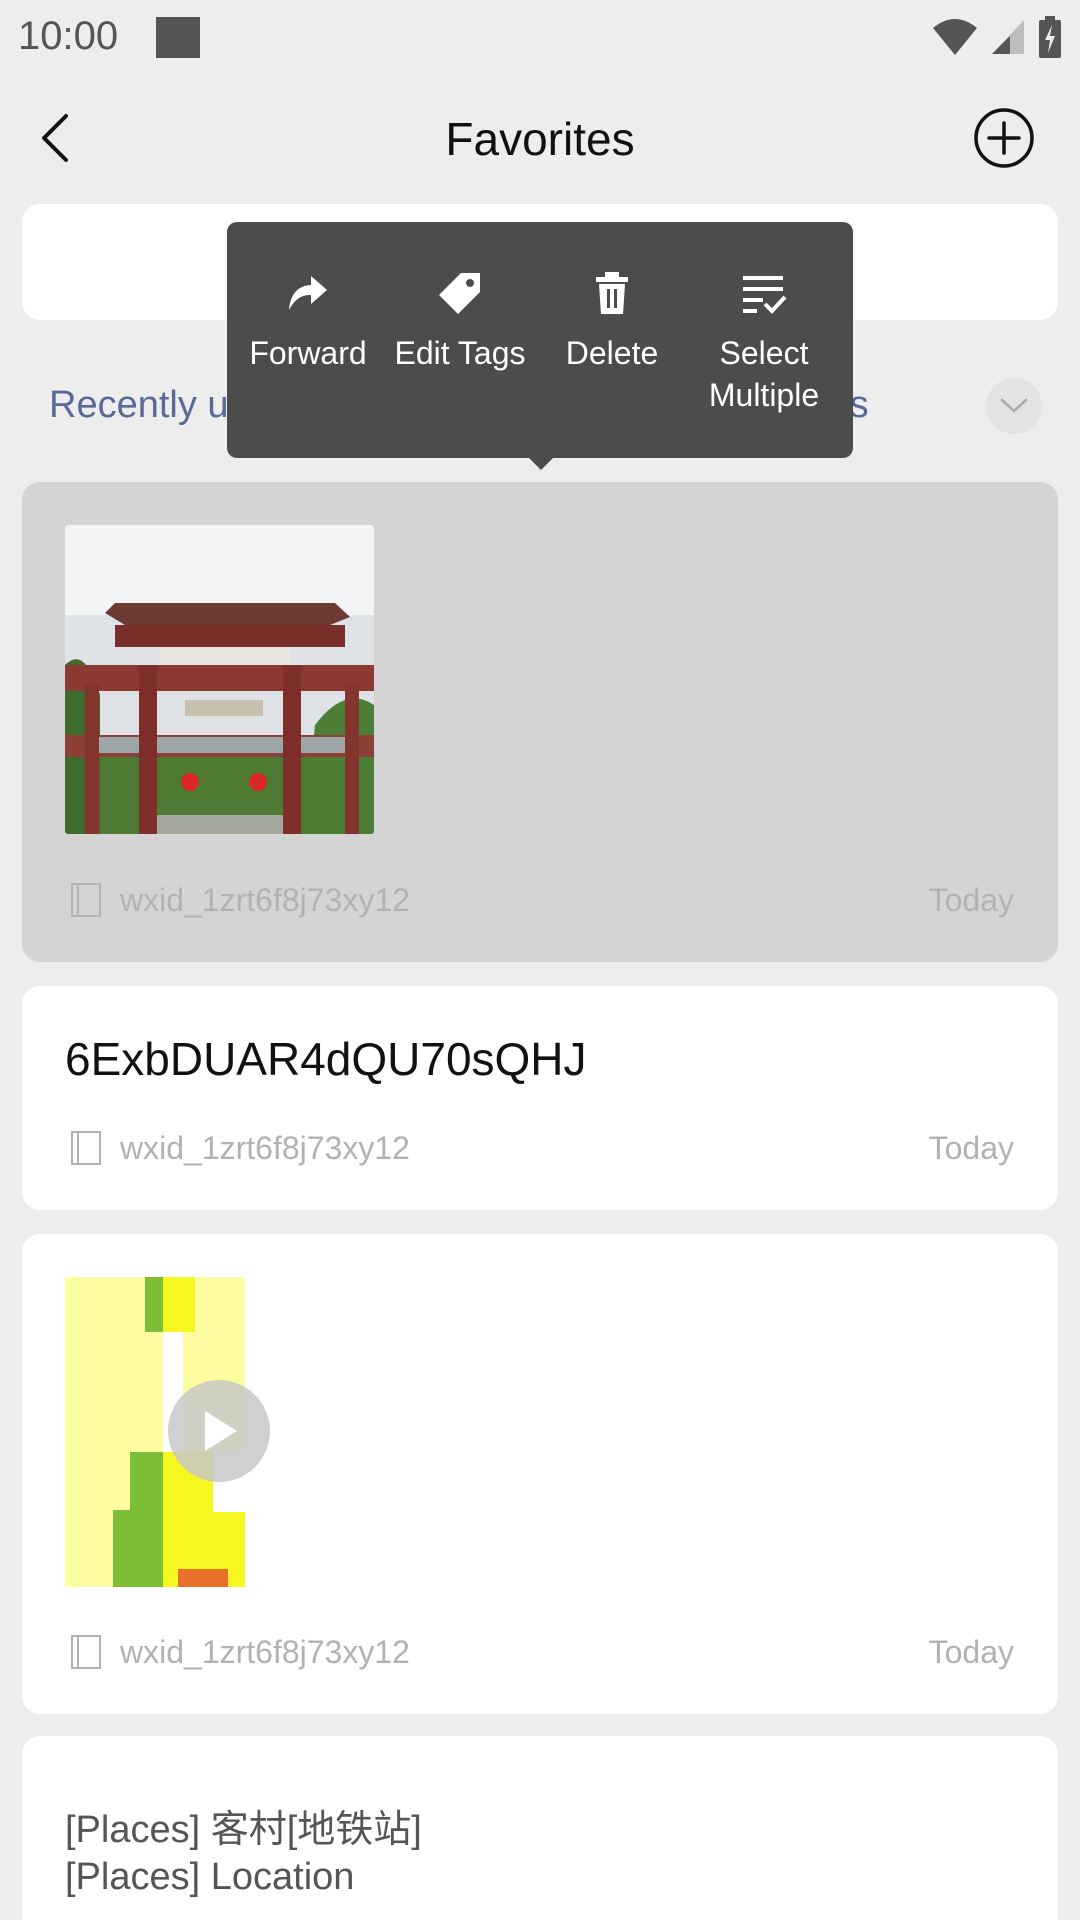 The height and width of the screenshot is (1920, 1080). I want to click on text-content: 6ExbDUAR4dQU70sQHJ, so click(326, 1059).